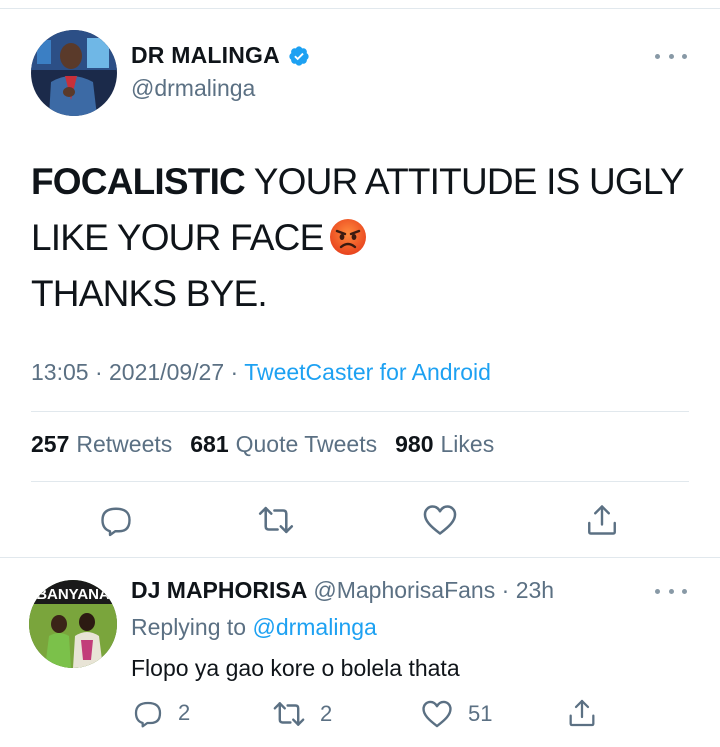 Image resolution: width=720 pixels, height=747 pixels. What do you see at coordinates (74, 73) in the screenshot?
I see `author-avatar` at bounding box center [74, 73].